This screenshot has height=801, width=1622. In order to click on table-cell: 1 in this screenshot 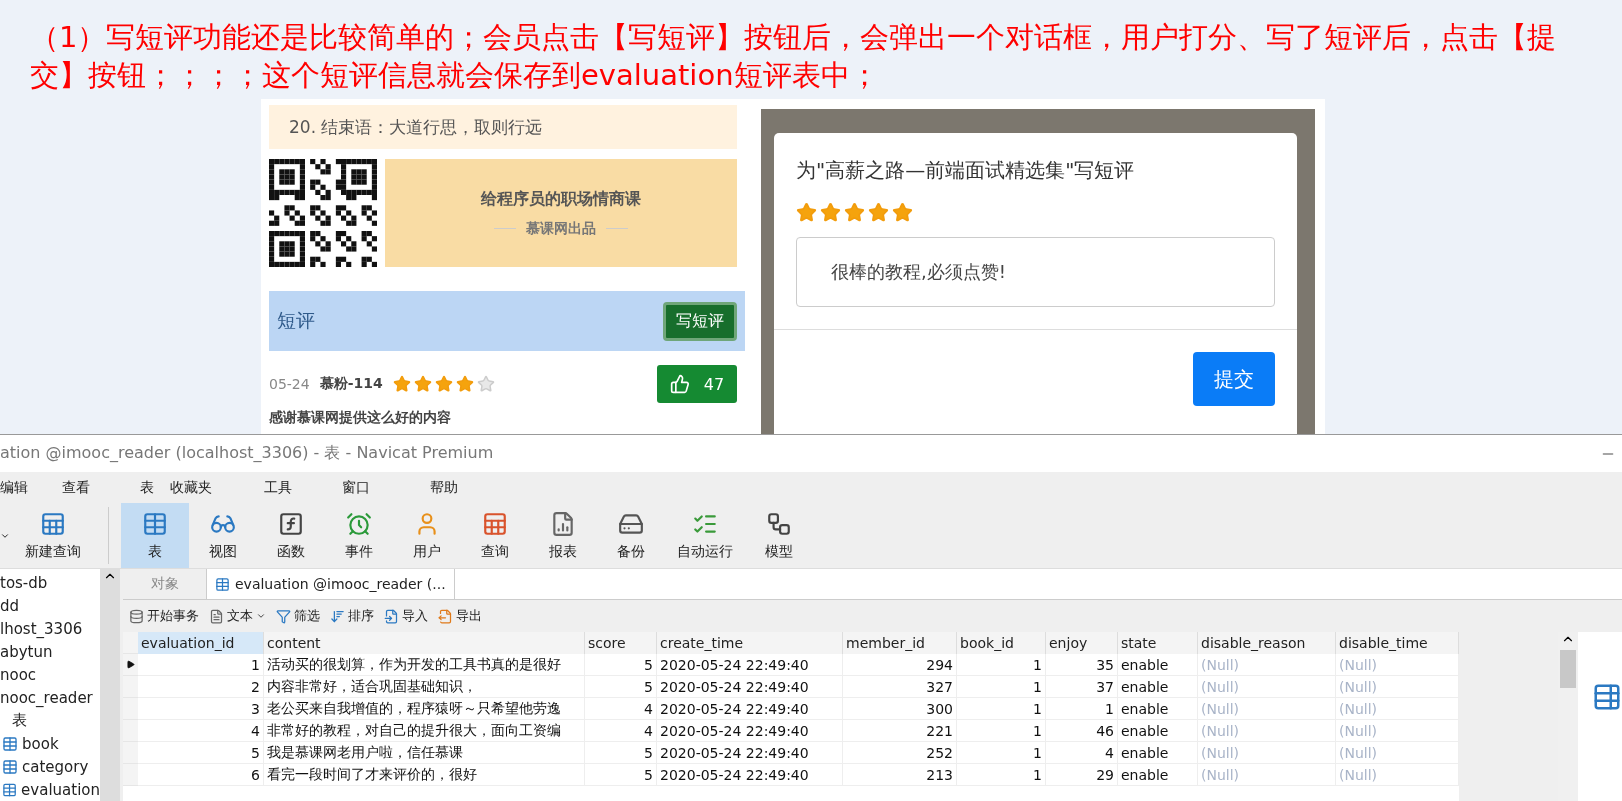, I will do `click(1001, 753)`.